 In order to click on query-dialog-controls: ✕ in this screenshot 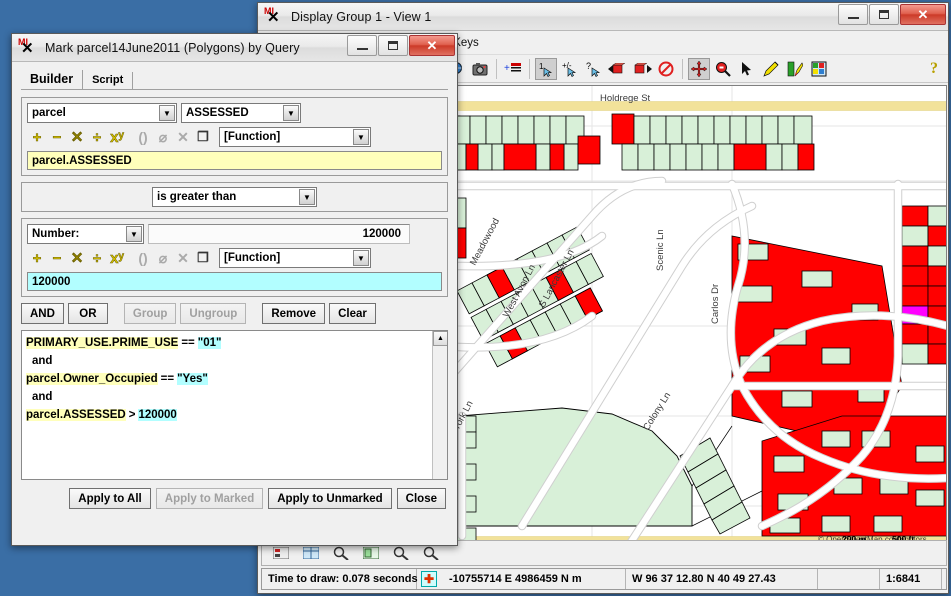, I will do `click(400, 46)`.